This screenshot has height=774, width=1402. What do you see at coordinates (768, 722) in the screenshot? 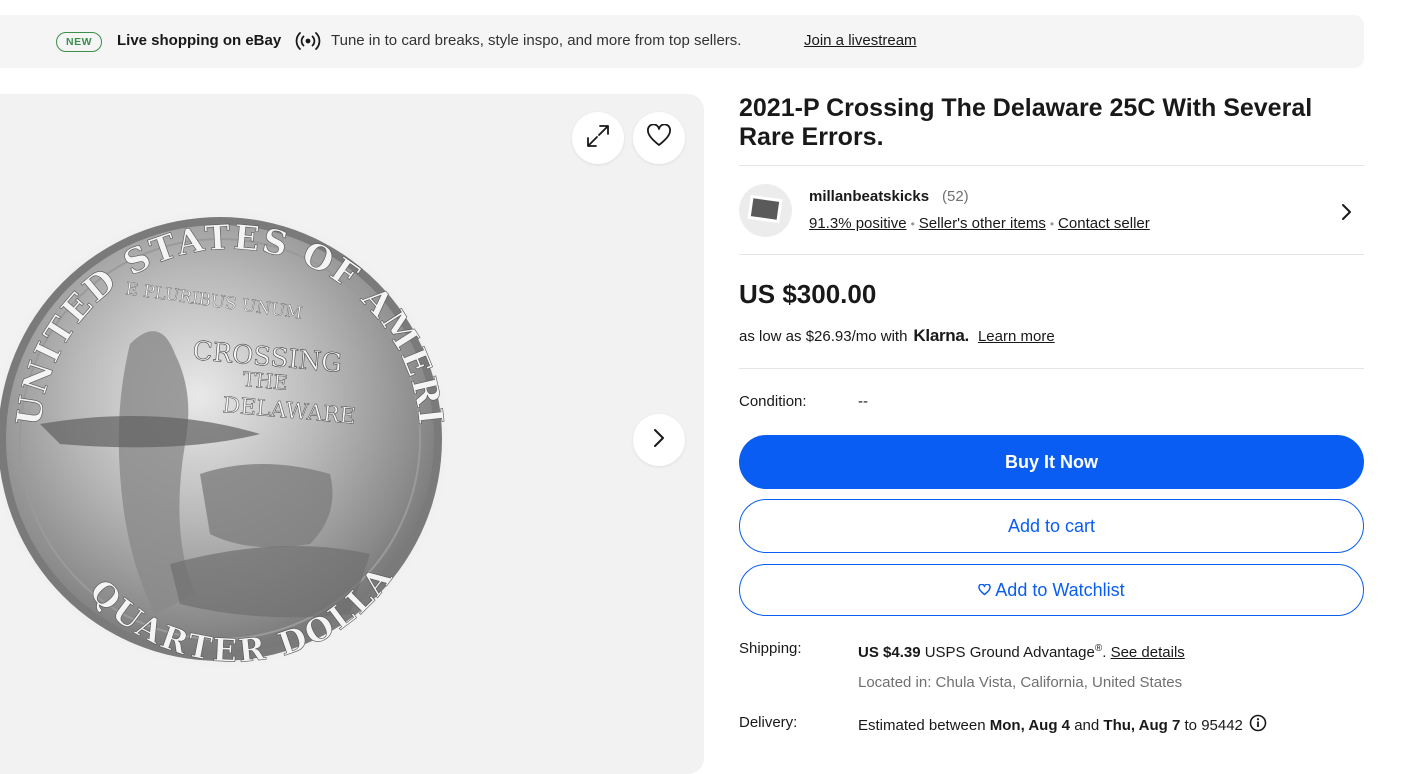
I see `delivery-label: Delivery:` at bounding box center [768, 722].